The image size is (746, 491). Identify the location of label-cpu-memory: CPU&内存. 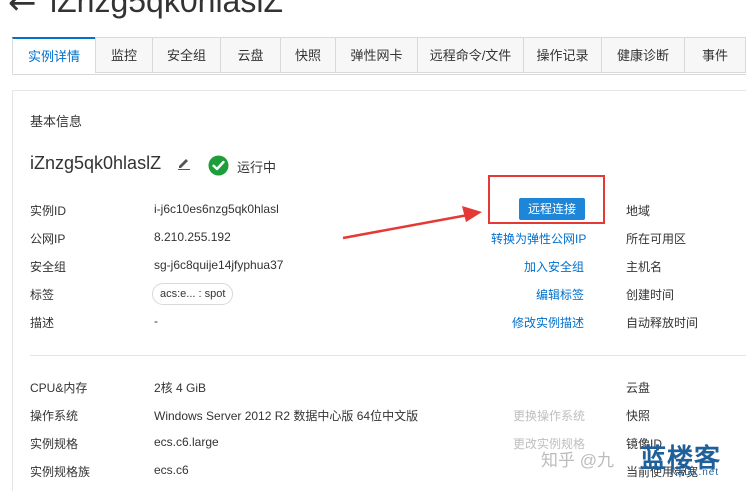
(59, 388).